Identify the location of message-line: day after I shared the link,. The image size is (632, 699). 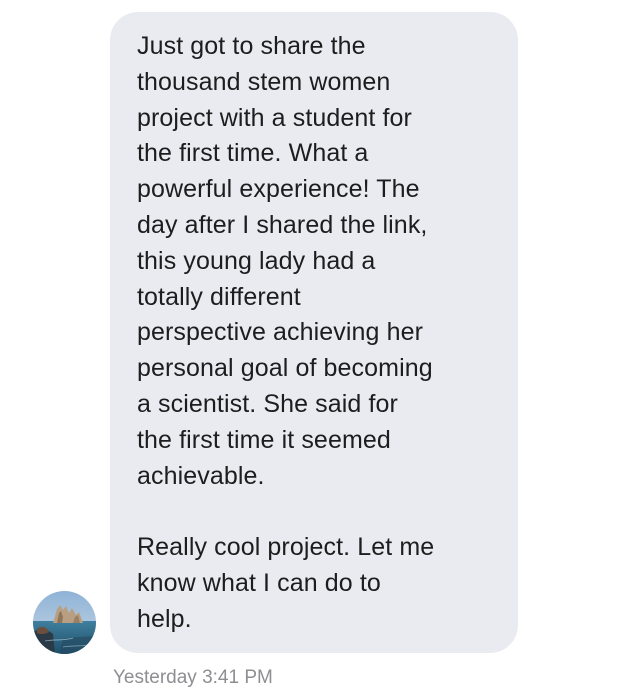
(282, 224).